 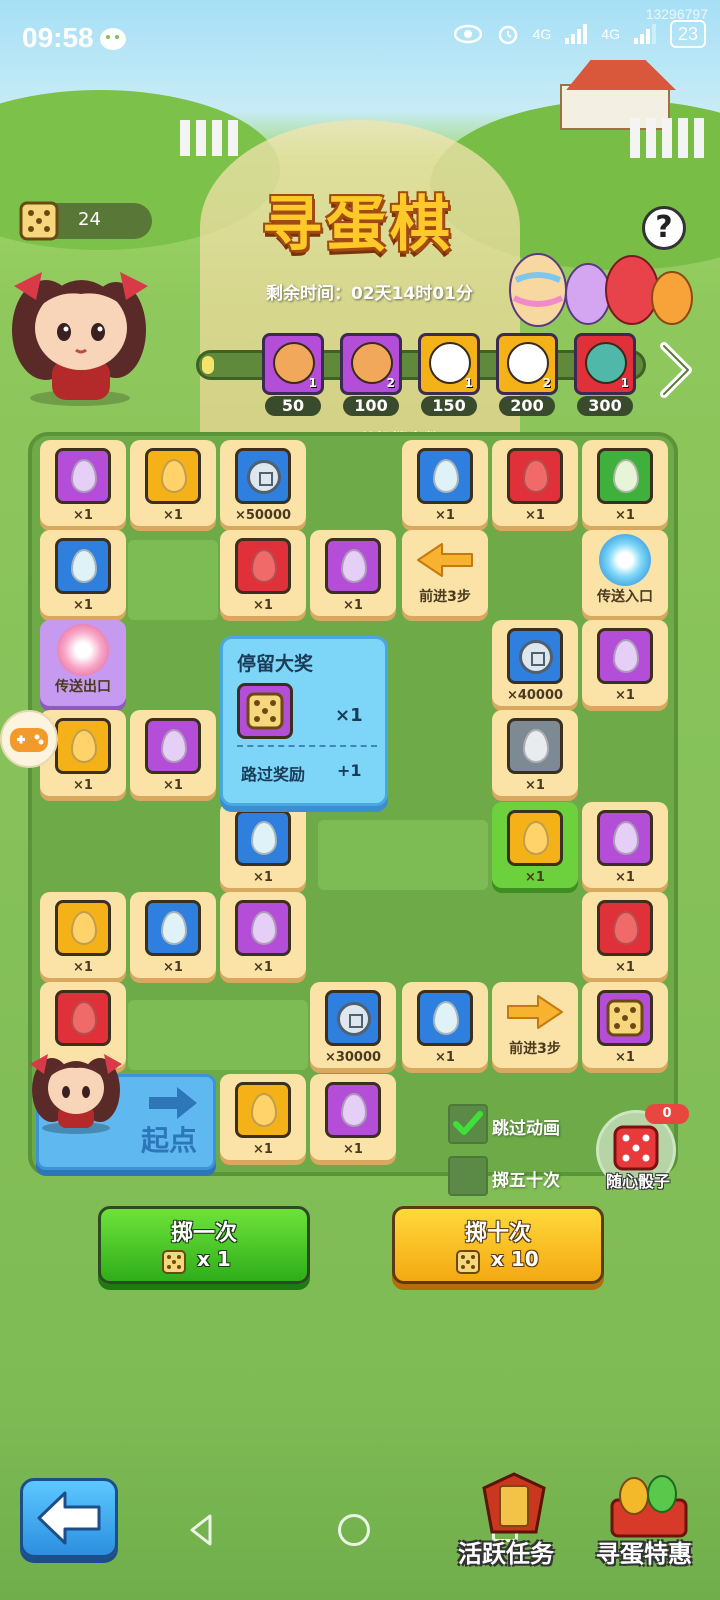 I want to click on gamepad-button, so click(x=29, y=739).